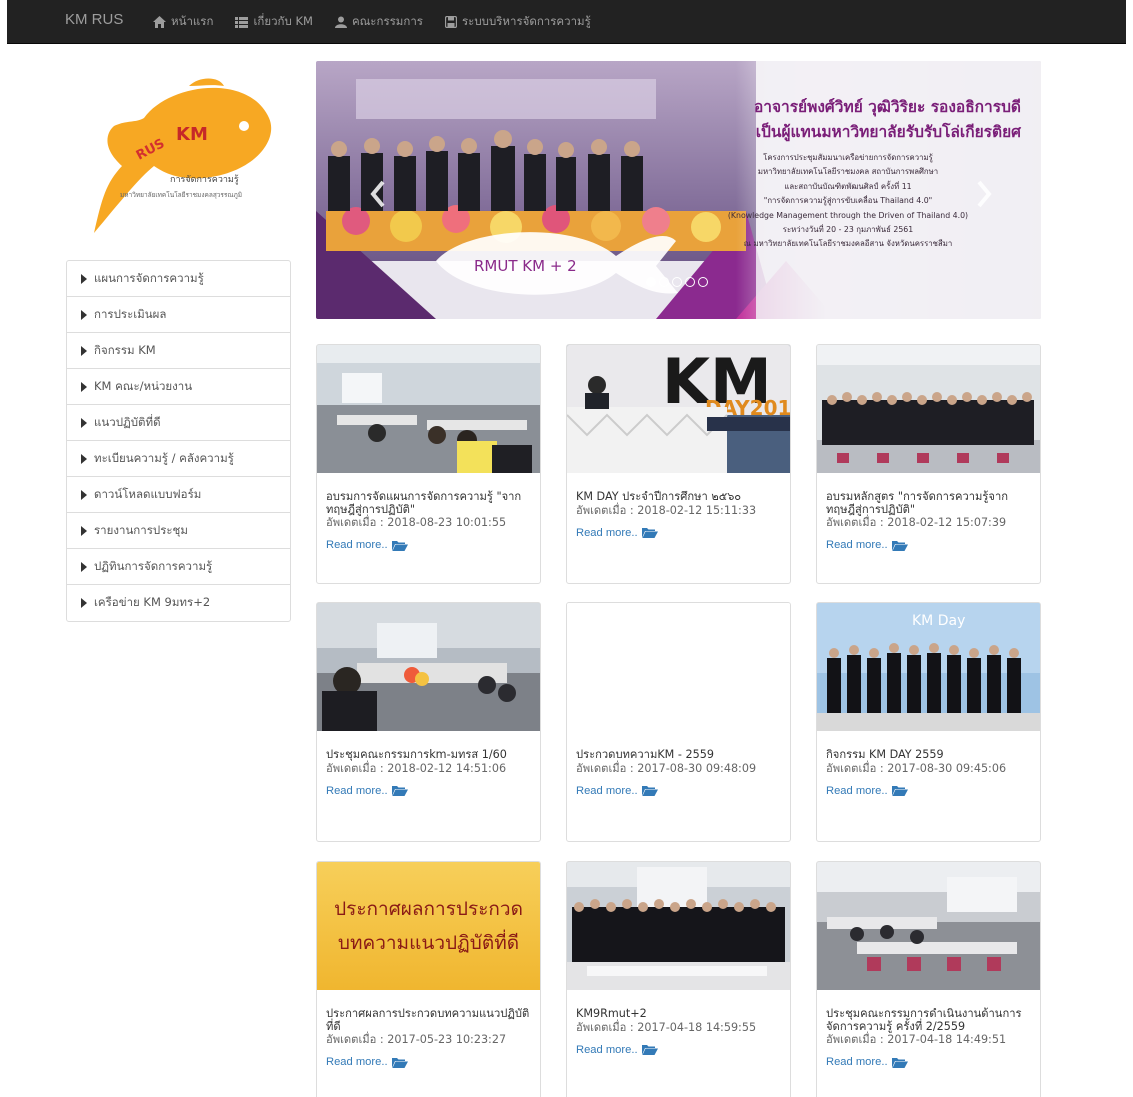 The image size is (1133, 1097). I want to click on list-icon, so click(242, 22).